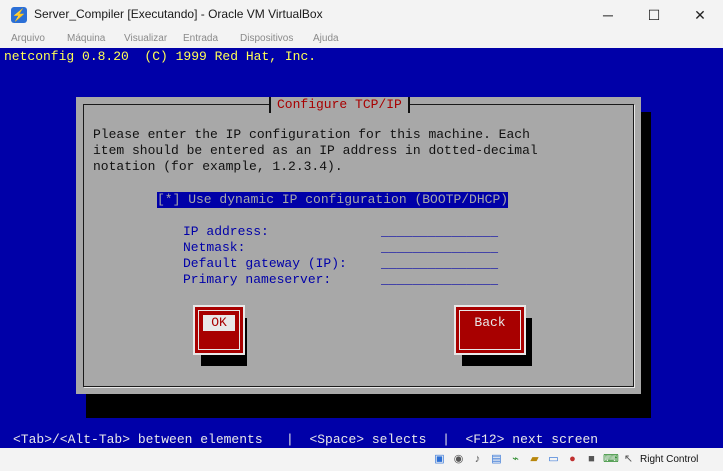 The height and width of the screenshot is (471, 723). I want to click on minimize-button: ─, so click(608, 15).